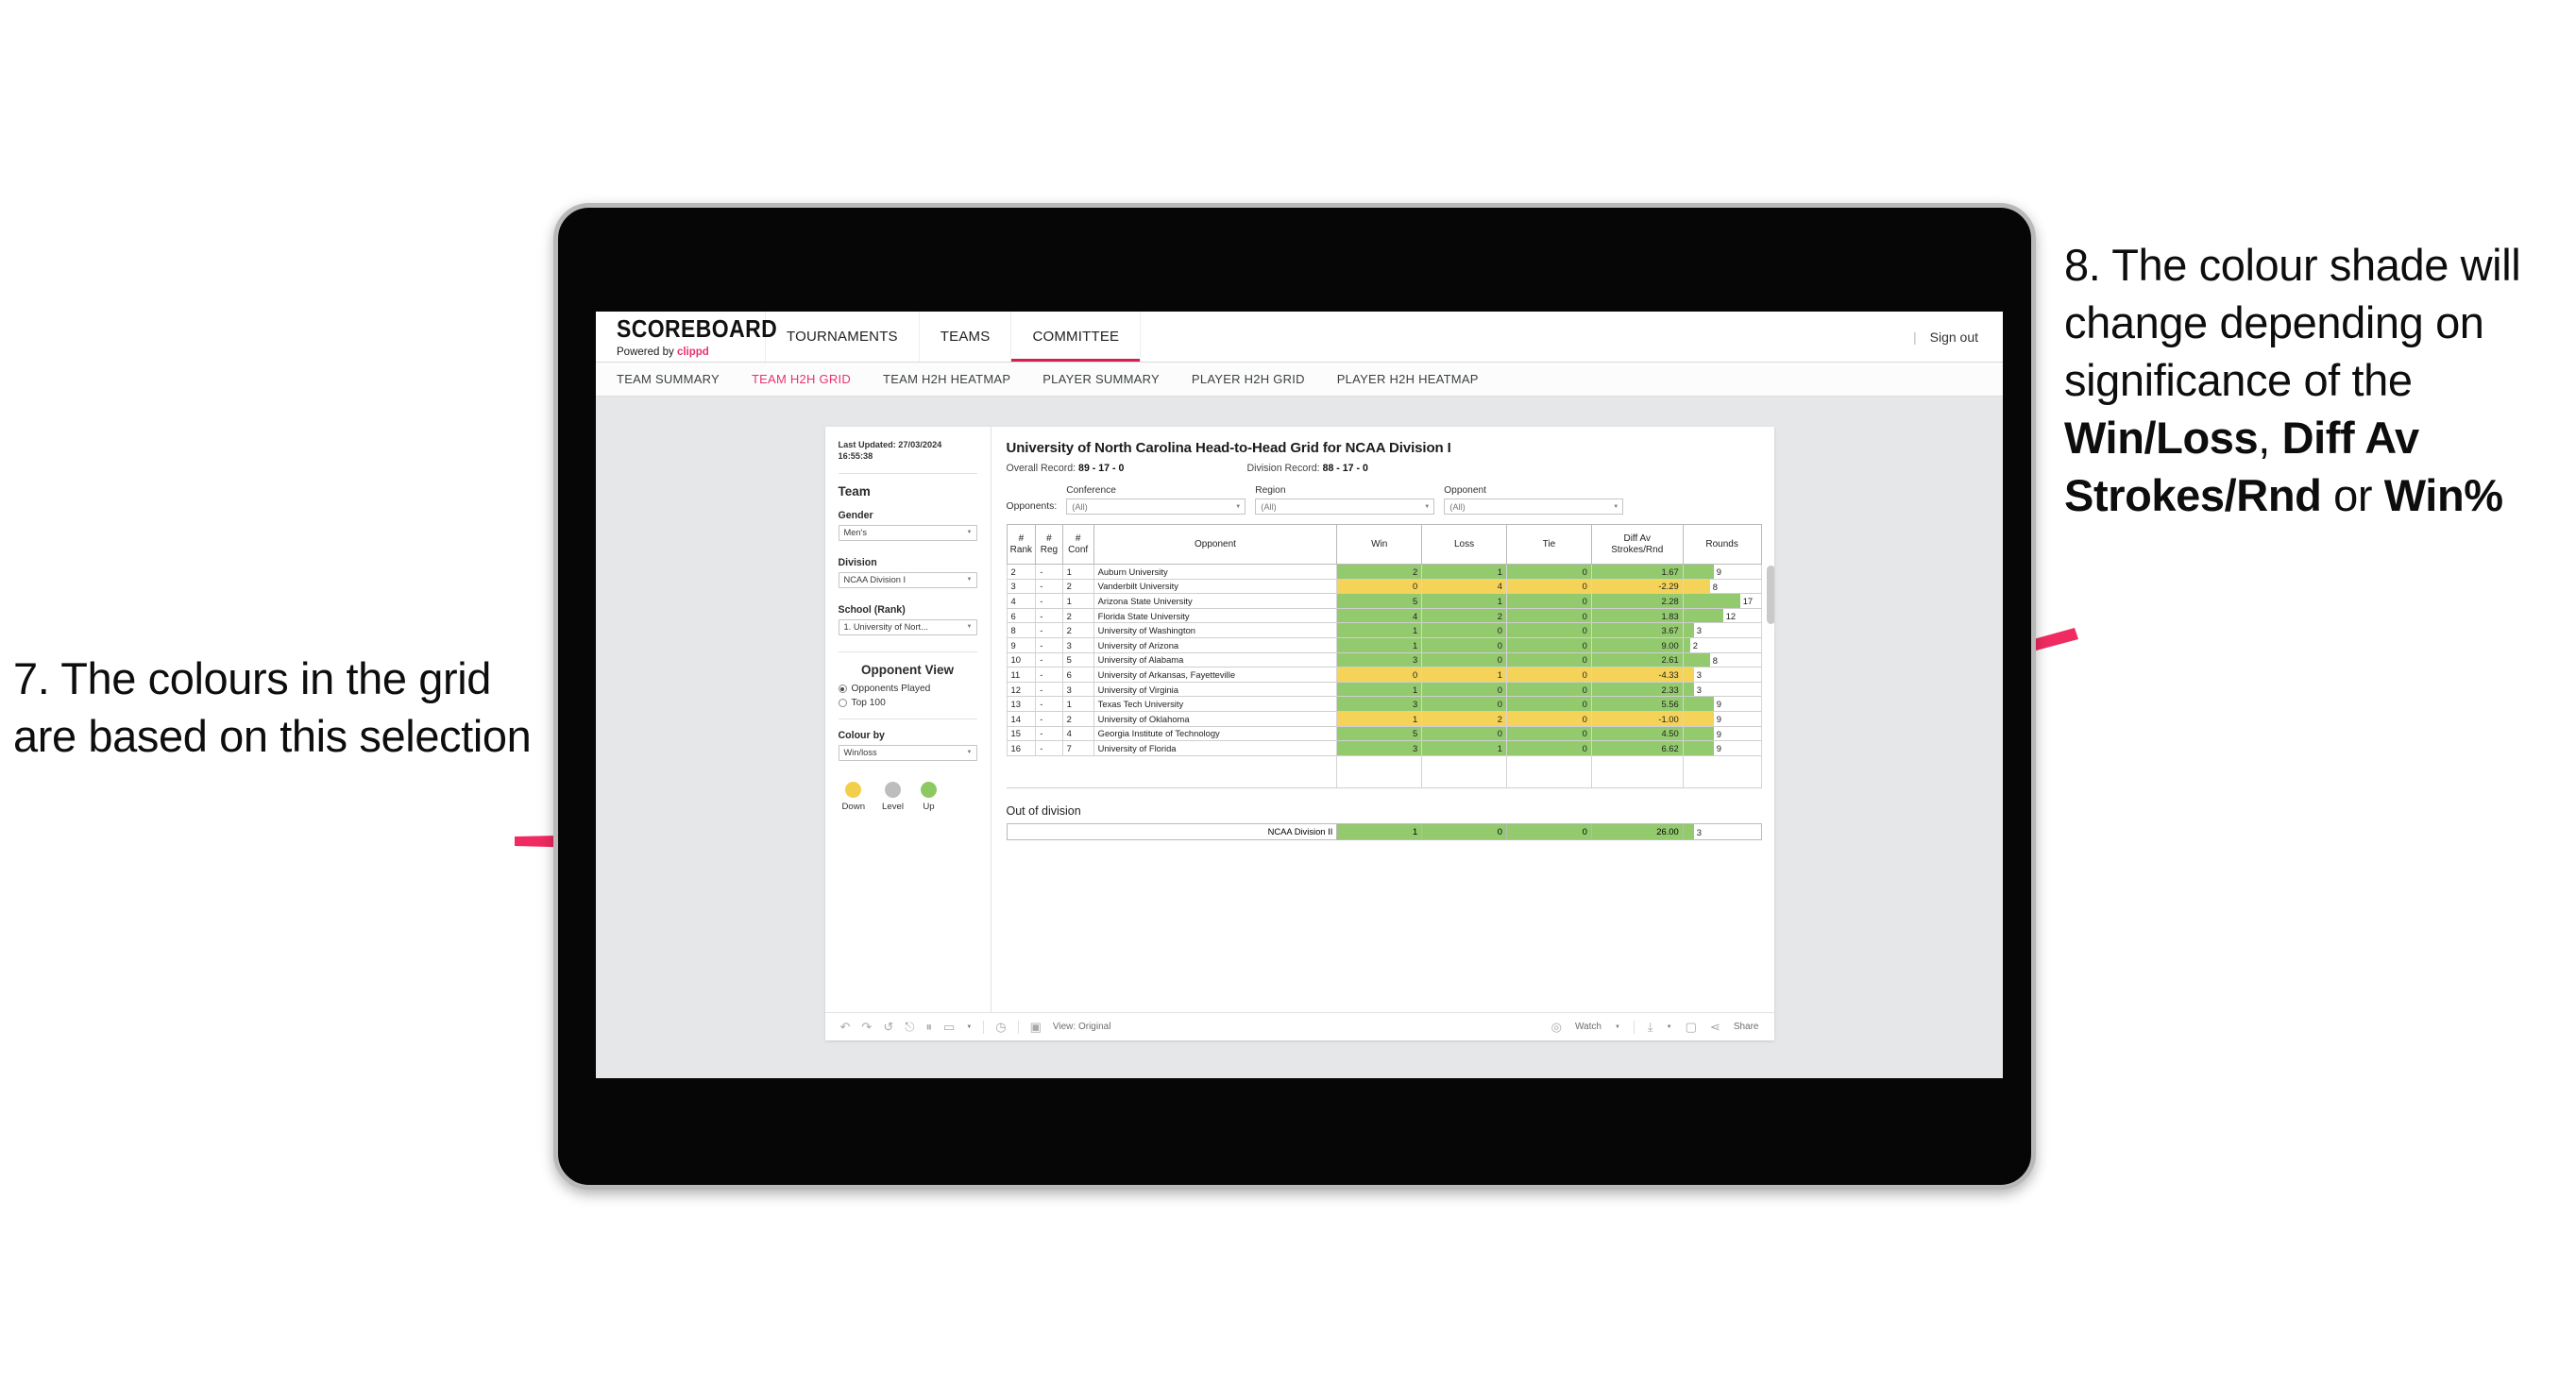 The width and height of the screenshot is (2576, 1386). I want to click on device-layout-icon: ▢, so click(1691, 1027).